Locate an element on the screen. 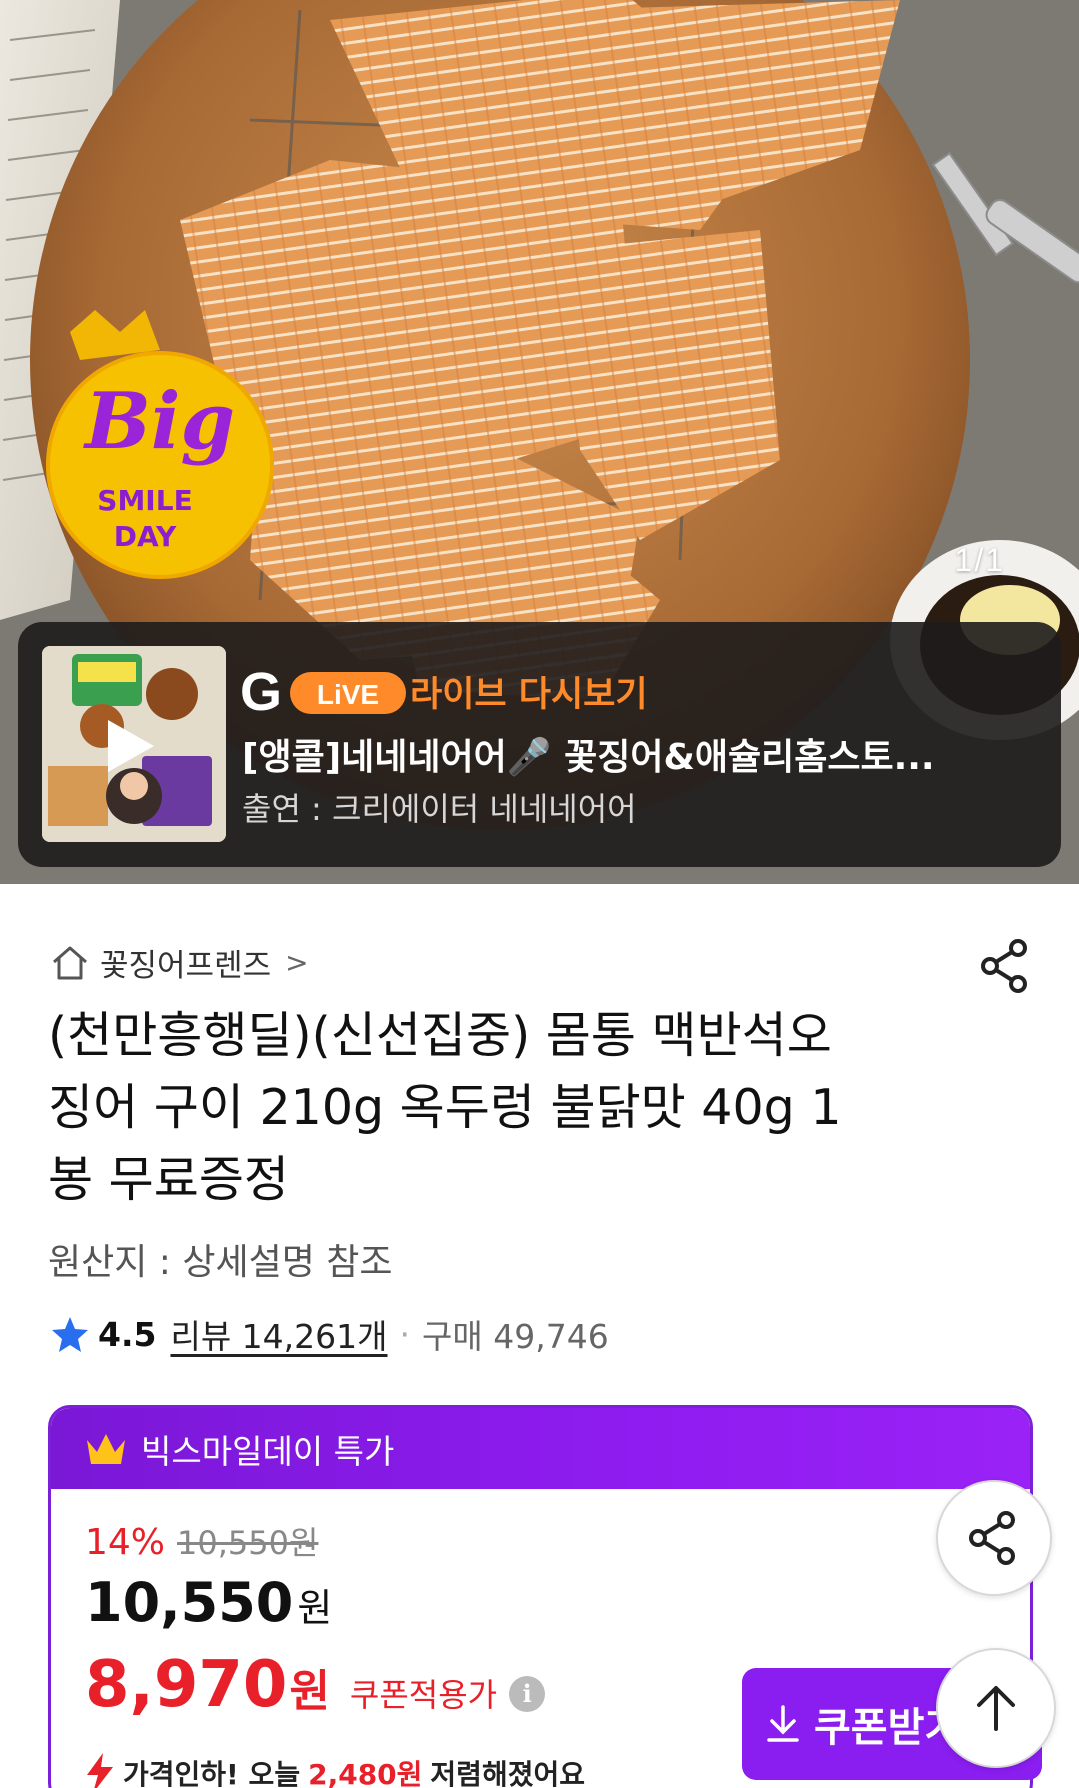 Image resolution: width=1079 pixels, height=1788 pixels. download-icon is located at coordinates (783, 1723).